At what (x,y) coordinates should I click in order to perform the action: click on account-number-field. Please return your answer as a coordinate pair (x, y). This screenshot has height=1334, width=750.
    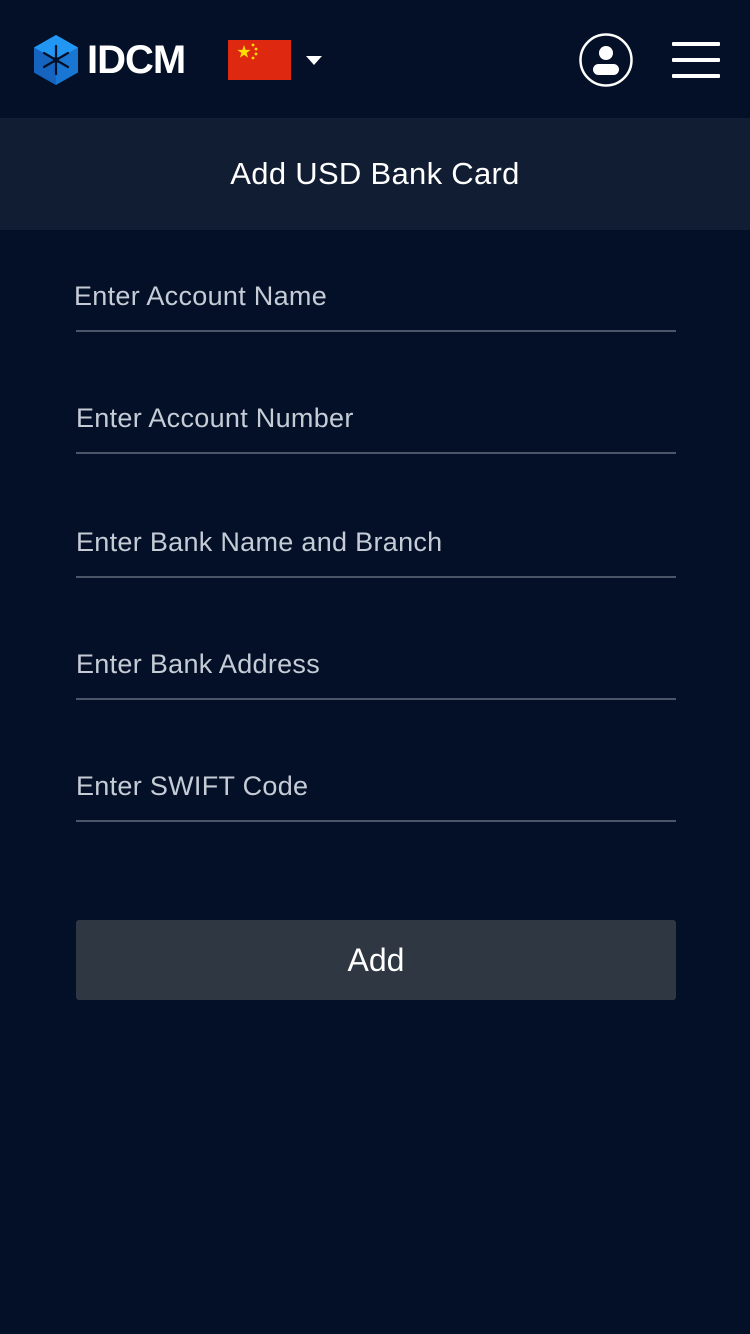
    Looking at the image, I should click on (376, 413).